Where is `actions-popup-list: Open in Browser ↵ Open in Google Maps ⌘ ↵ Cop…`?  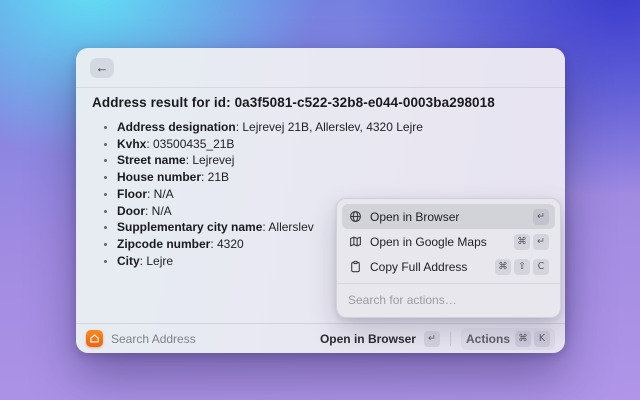 actions-popup-list: Open in Browser ↵ Open in Google Maps ⌘ ↵ Cop… is located at coordinates (448, 241).